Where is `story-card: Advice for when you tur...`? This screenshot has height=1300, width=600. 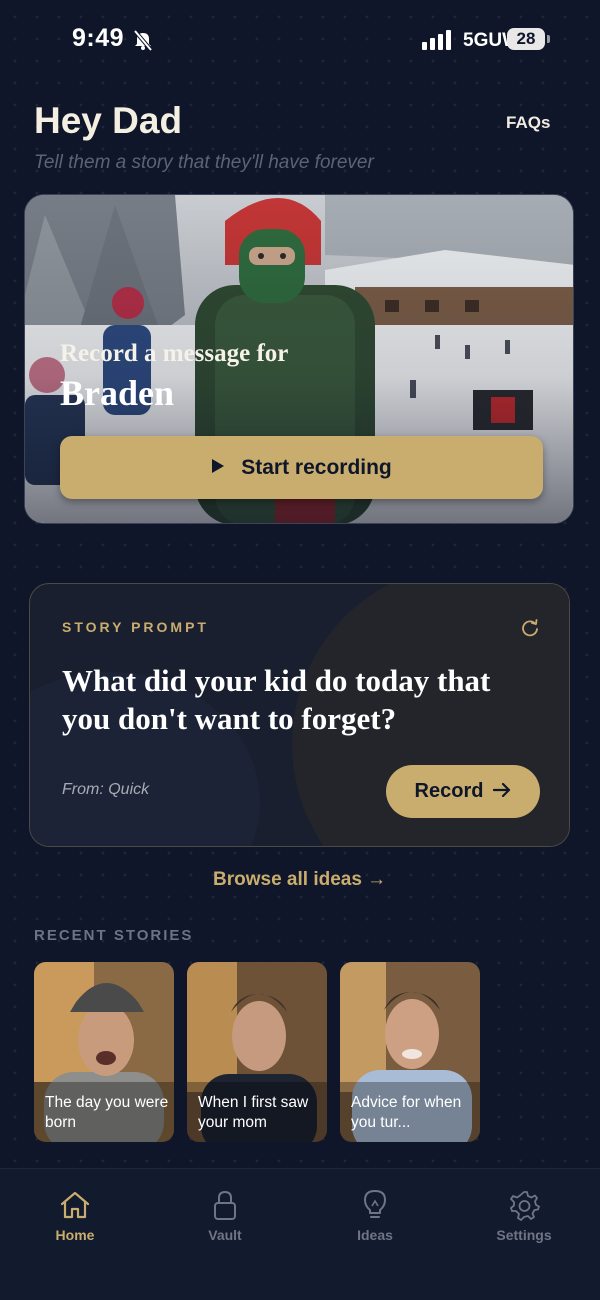
story-card: Advice for when you tur... is located at coordinates (410, 1052).